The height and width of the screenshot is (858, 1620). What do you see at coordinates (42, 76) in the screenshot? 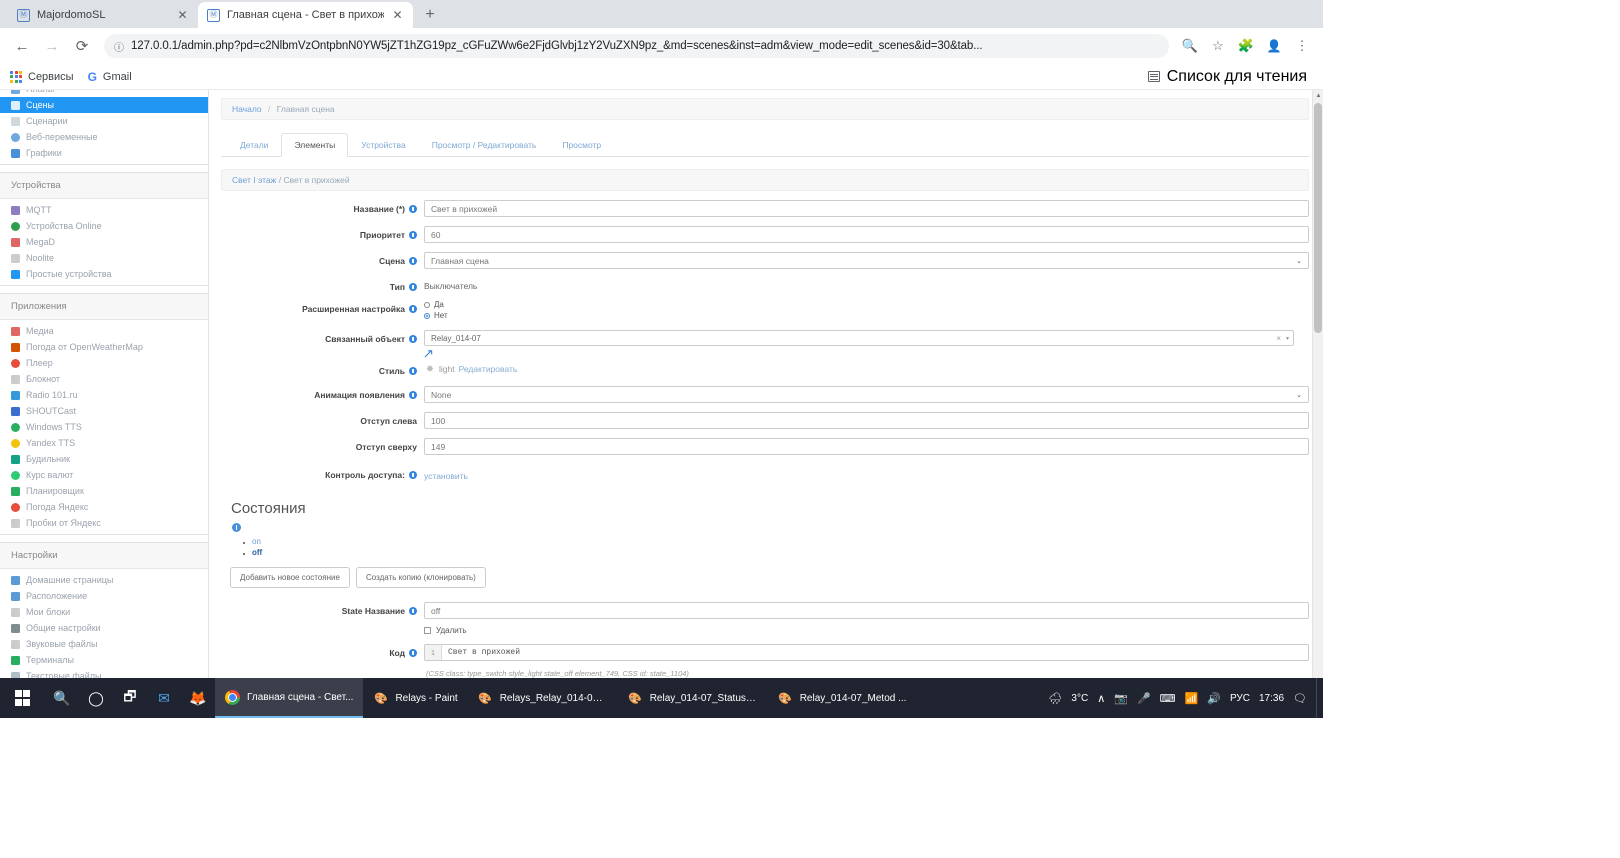
I see `bookmark-services: Сервисы` at bounding box center [42, 76].